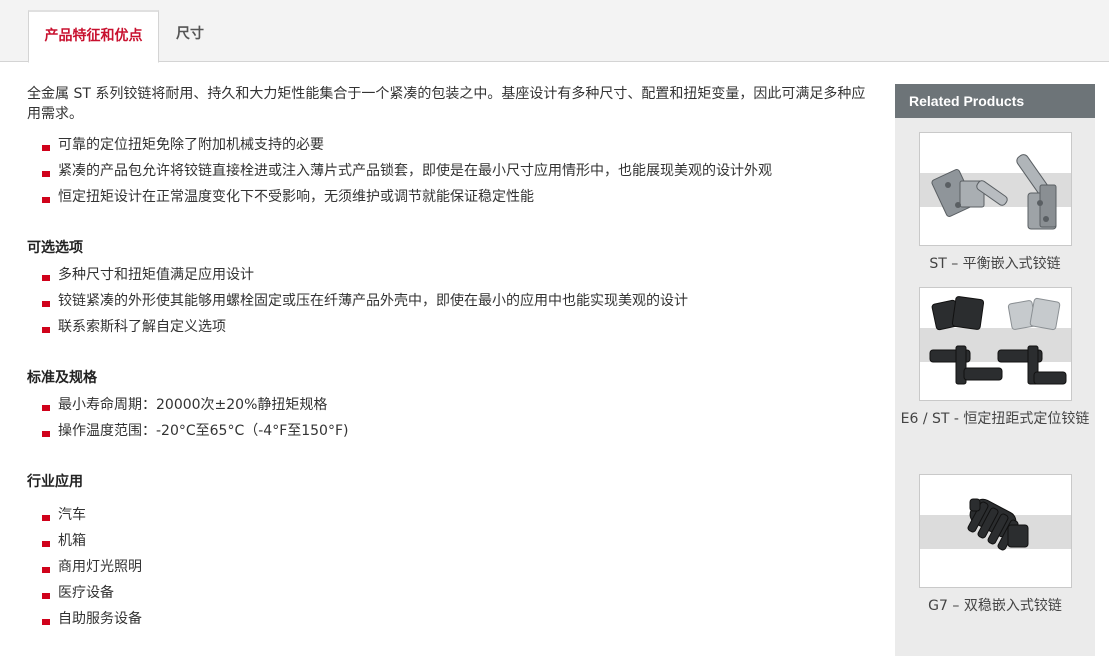 Image resolution: width=1109 pixels, height=656 pixels. What do you see at coordinates (62, 378) in the screenshot?
I see `standards-heading: 标准及规格` at bounding box center [62, 378].